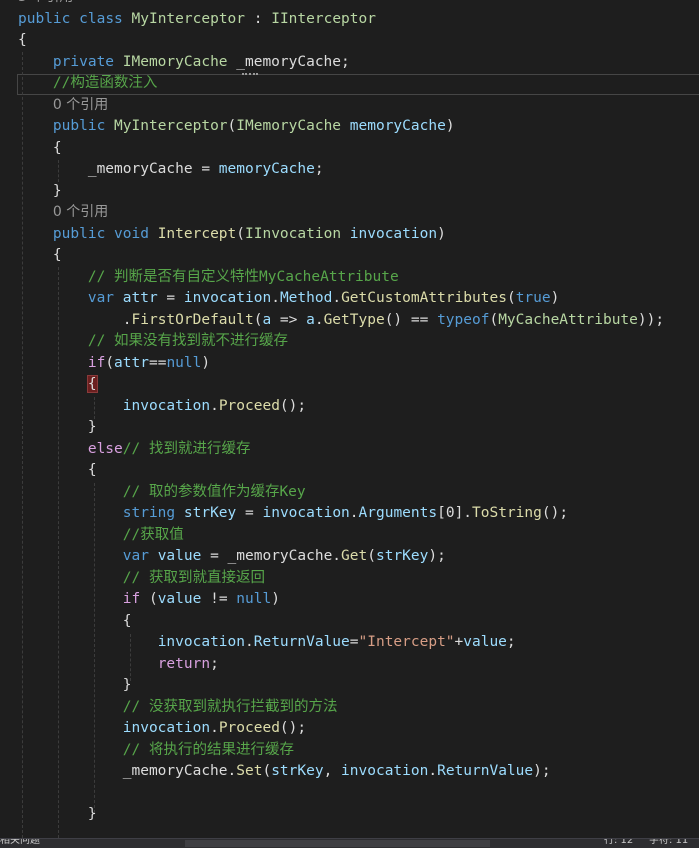  I want to click on code-token: invocation, so click(166, 728).